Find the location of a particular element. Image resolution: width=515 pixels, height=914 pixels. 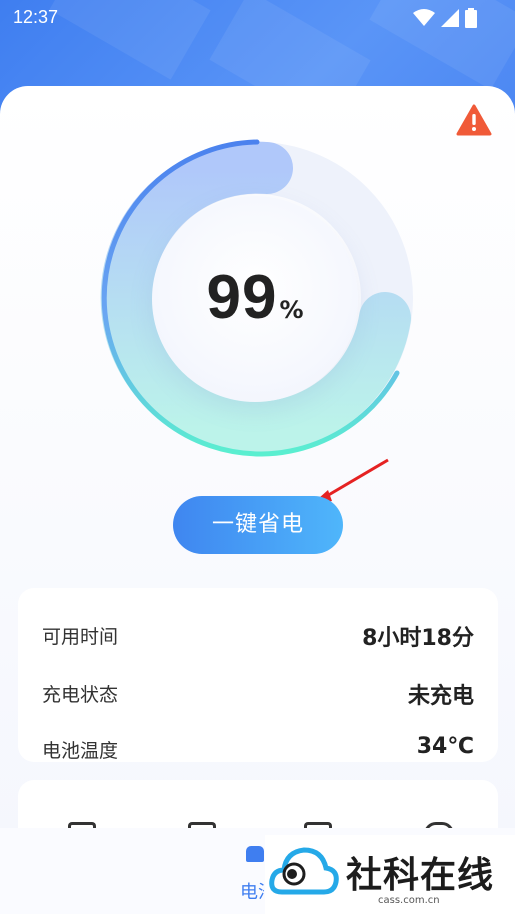

battery-icon is located at coordinates (471, 18).